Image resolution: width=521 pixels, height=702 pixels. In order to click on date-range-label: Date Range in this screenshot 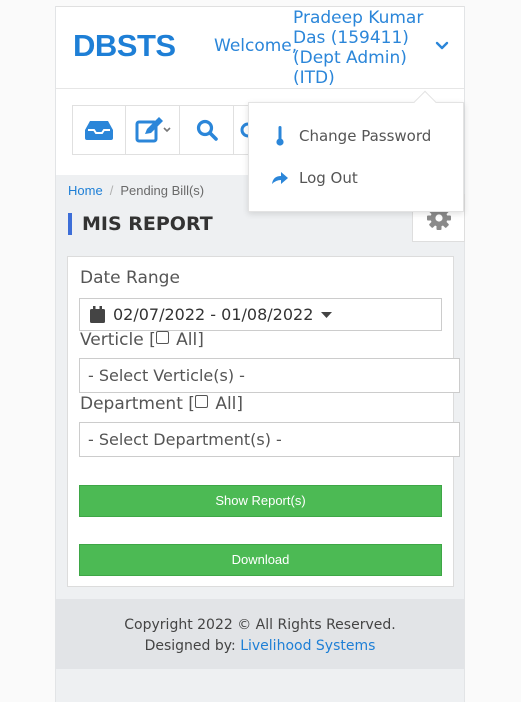, I will do `click(130, 278)`.